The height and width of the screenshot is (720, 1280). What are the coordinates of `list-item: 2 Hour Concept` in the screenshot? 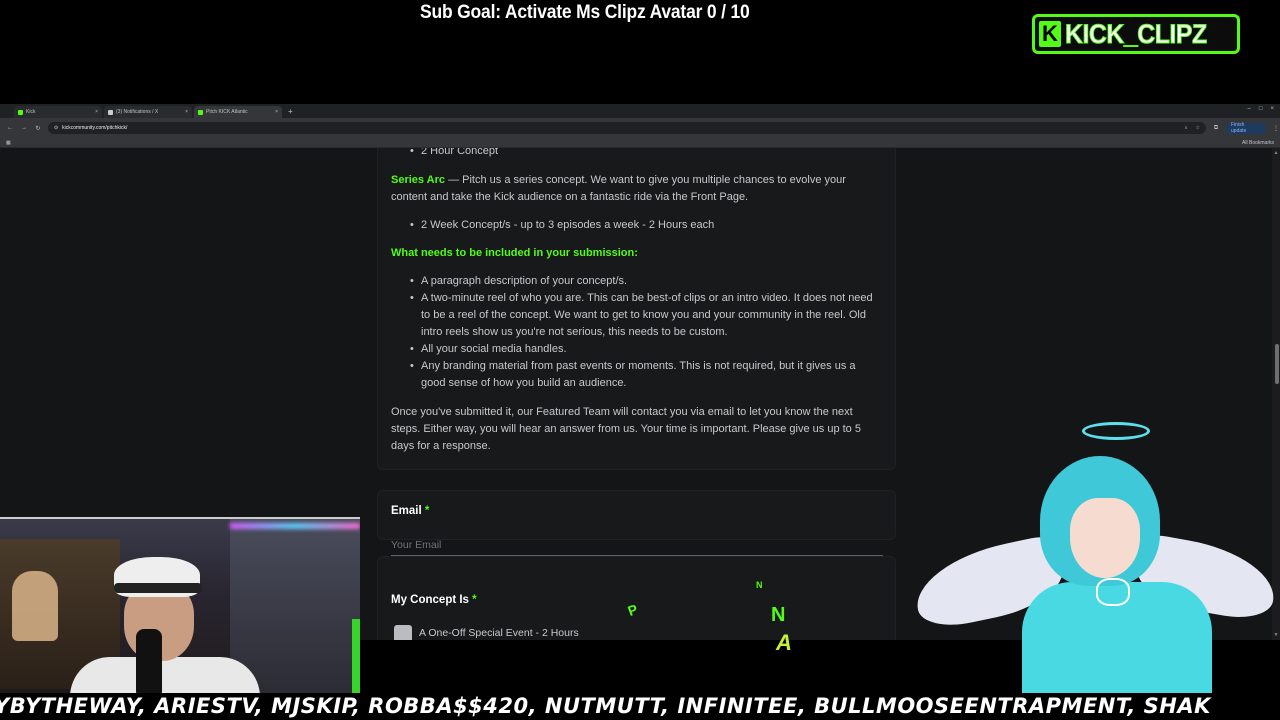 It's located at (636, 154).